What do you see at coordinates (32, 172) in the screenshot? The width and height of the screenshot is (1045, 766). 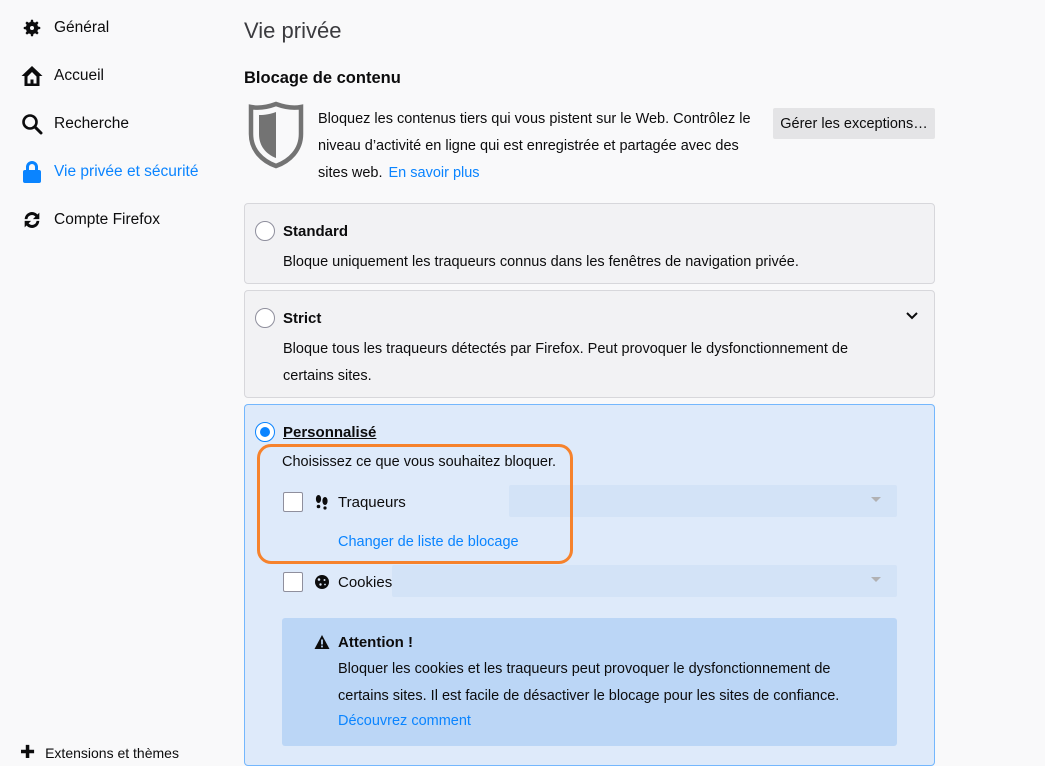 I see `lock-icon` at bounding box center [32, 172].